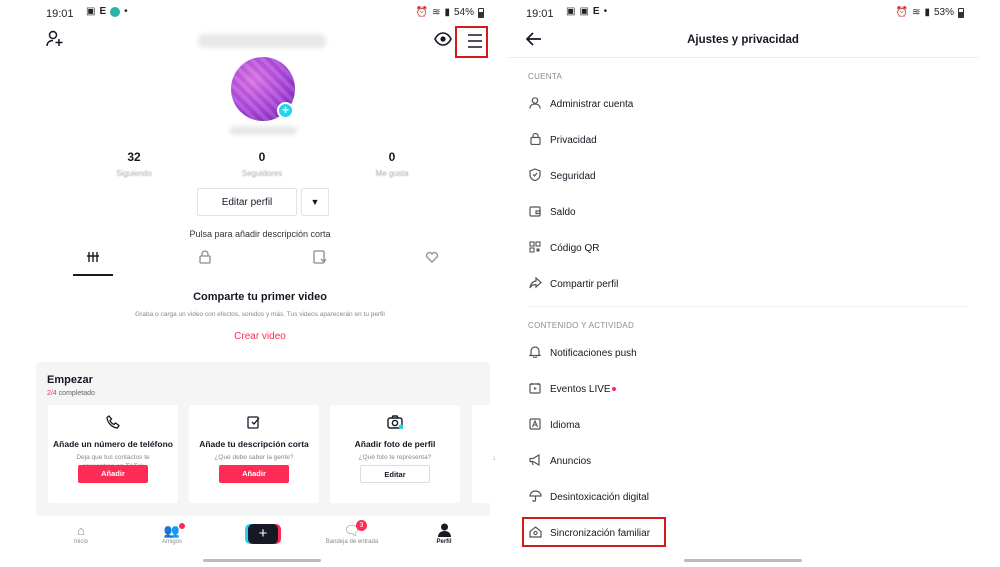 The height and width of the screenshot is (567, 1000). Describe the element at coordinates (352, 532) in the screenshot. I see `nav-inbox: 🗨 3 Bandeja de entrada` at that location.